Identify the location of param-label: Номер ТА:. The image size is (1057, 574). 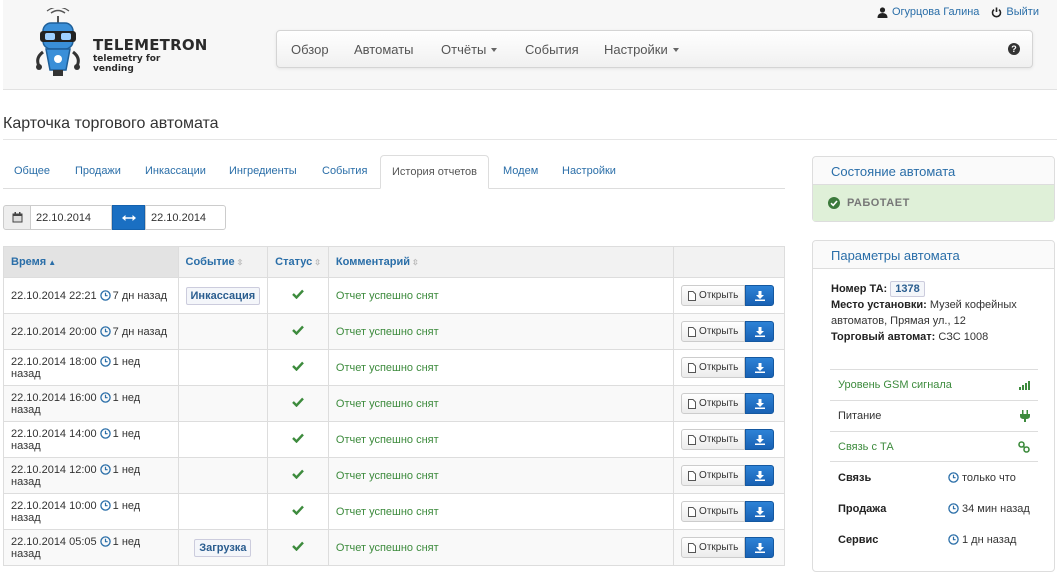
(859, 289).